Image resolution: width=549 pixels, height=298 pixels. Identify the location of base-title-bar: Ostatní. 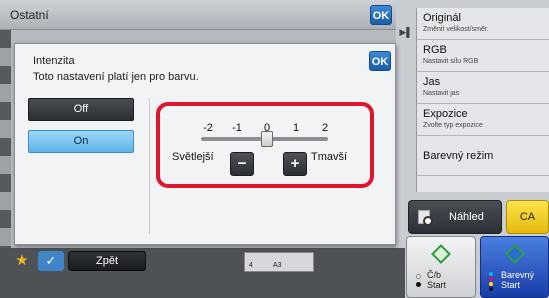
(198, 15).